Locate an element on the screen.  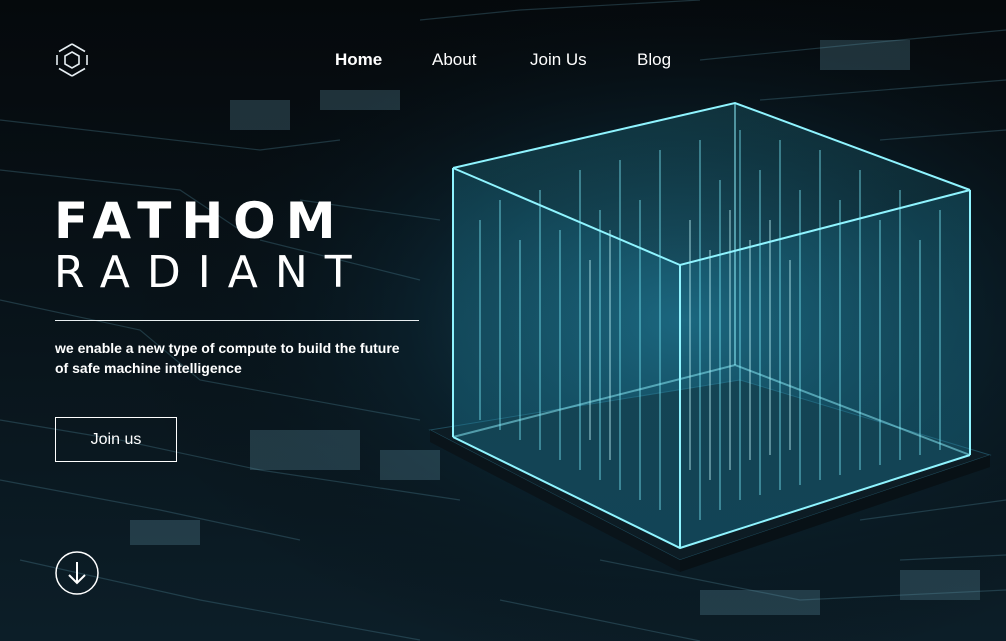
hero-divider is located at coordinates (237, 320).